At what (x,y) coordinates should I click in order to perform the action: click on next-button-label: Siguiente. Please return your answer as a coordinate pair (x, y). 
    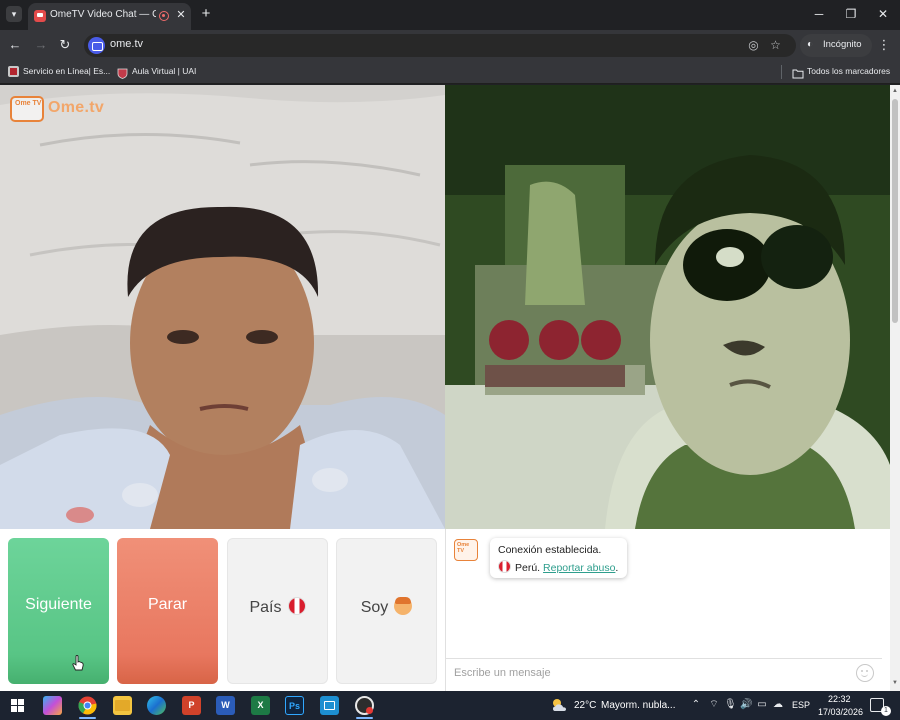
    Looking at the image, I should click on (58, 604).